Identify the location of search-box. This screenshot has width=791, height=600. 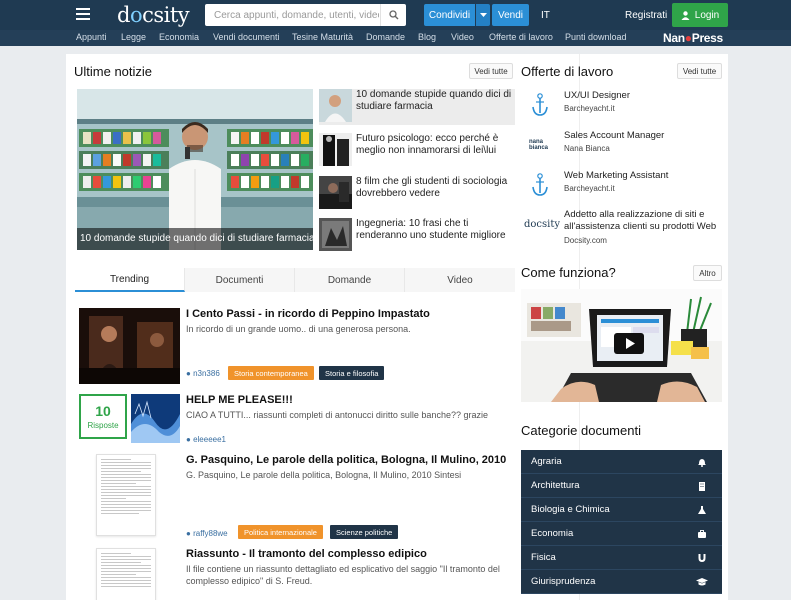
(305, 15).